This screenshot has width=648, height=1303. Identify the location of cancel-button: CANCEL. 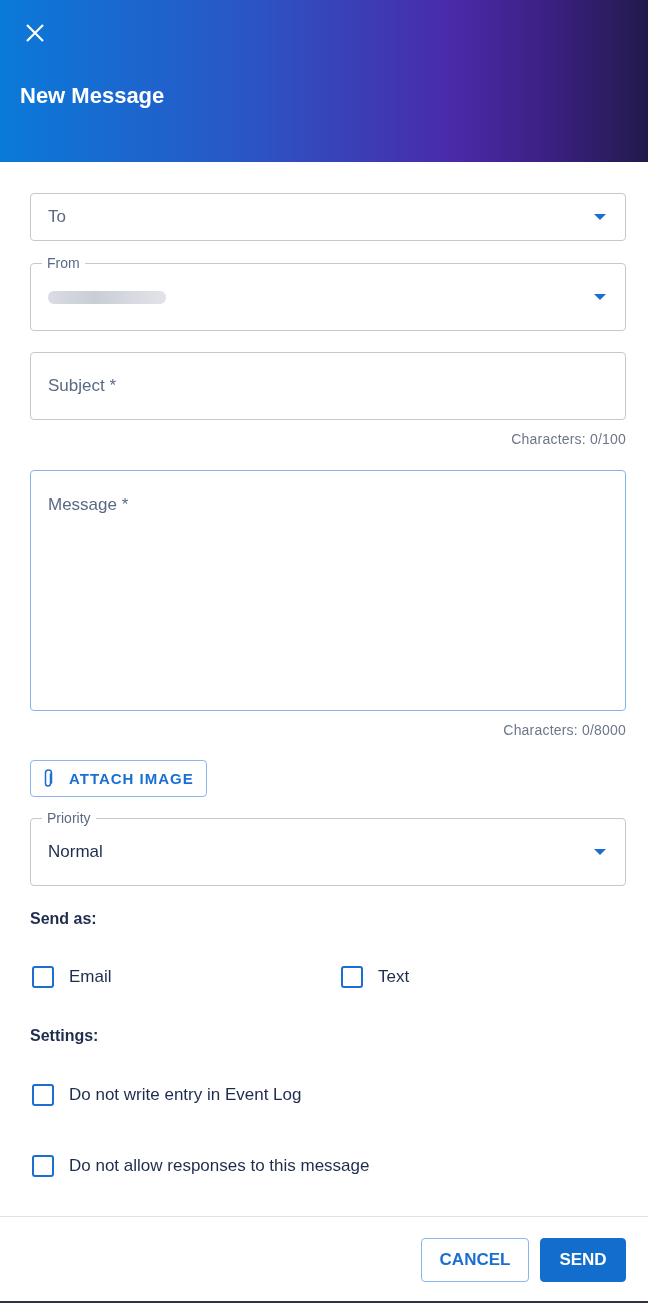
(475, 1260).